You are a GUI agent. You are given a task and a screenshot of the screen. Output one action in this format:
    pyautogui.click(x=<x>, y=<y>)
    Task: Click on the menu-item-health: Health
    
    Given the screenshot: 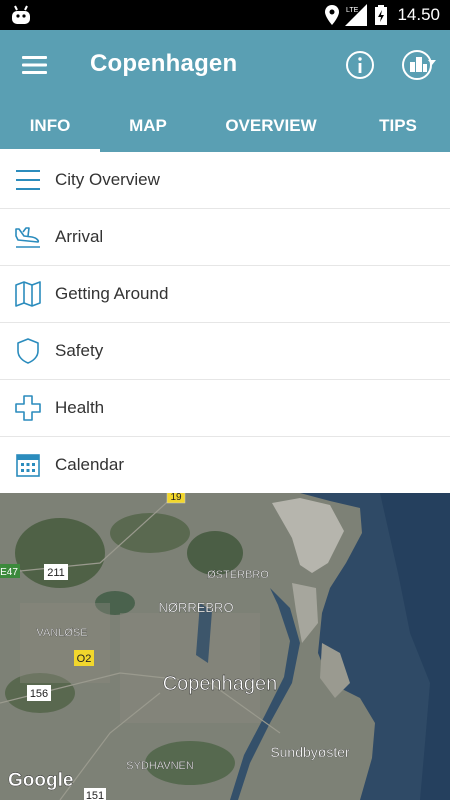 What is the action you would take?
    pyautogui.click(x=225, y=408)
    